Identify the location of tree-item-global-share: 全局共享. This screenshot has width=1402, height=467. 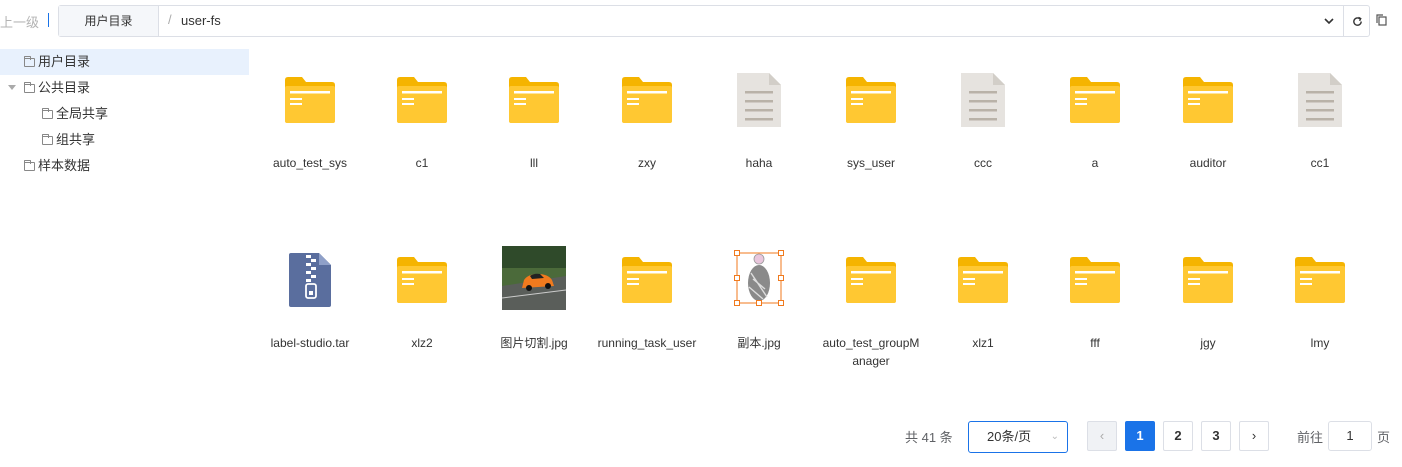
(124, 114).